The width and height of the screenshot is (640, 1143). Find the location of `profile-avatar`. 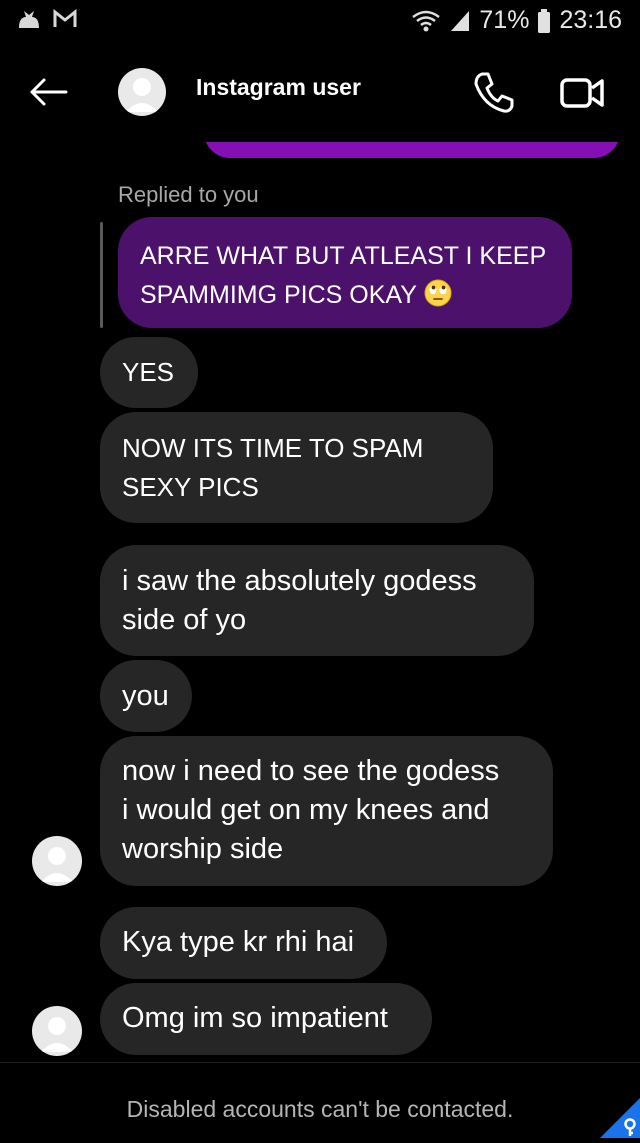

profile-avatar is located at coordinates (142, 92).